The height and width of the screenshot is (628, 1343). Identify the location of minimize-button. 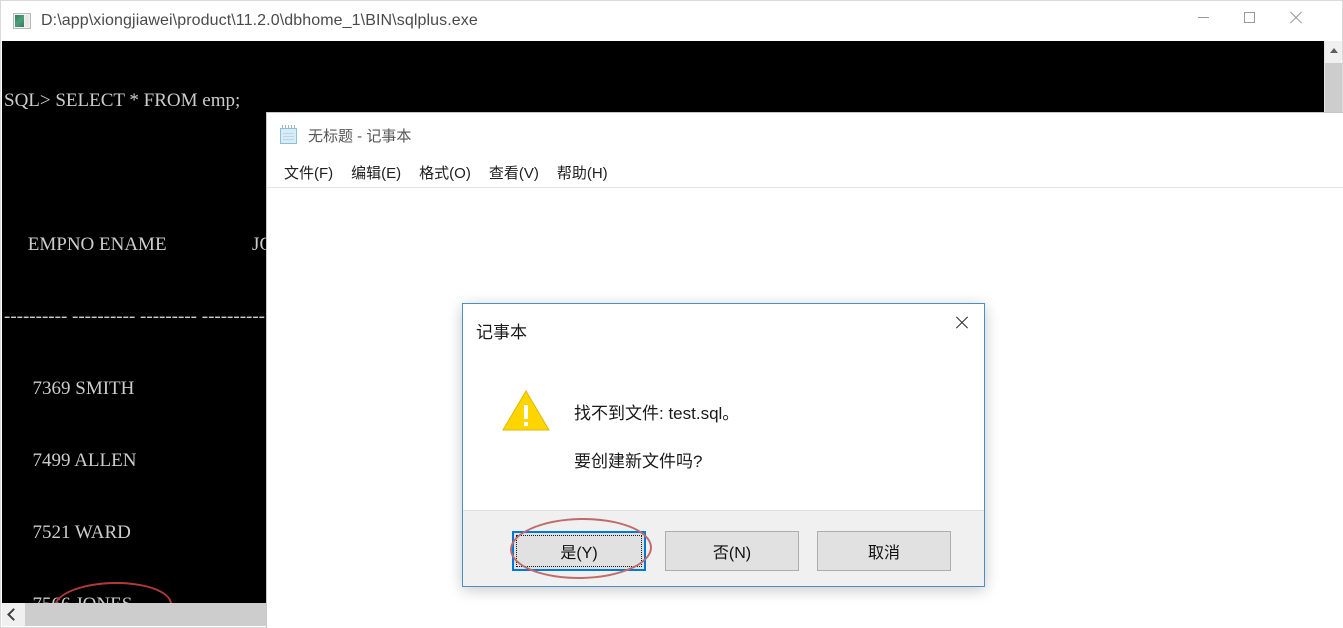
(1203, 17).